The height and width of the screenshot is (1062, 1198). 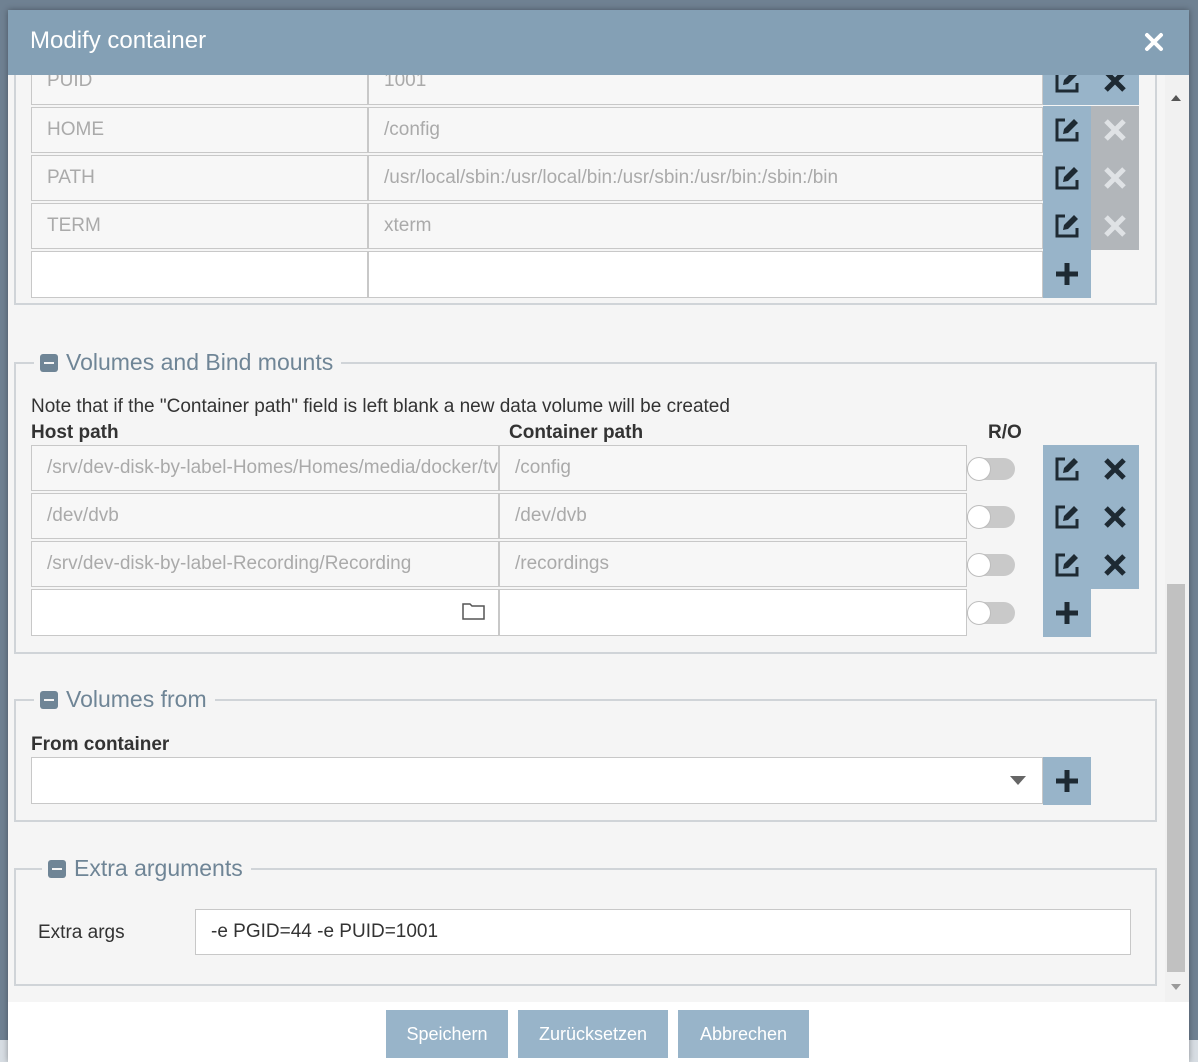 I want to click on env-name-puid: PUID, so click(x=199, y=90).